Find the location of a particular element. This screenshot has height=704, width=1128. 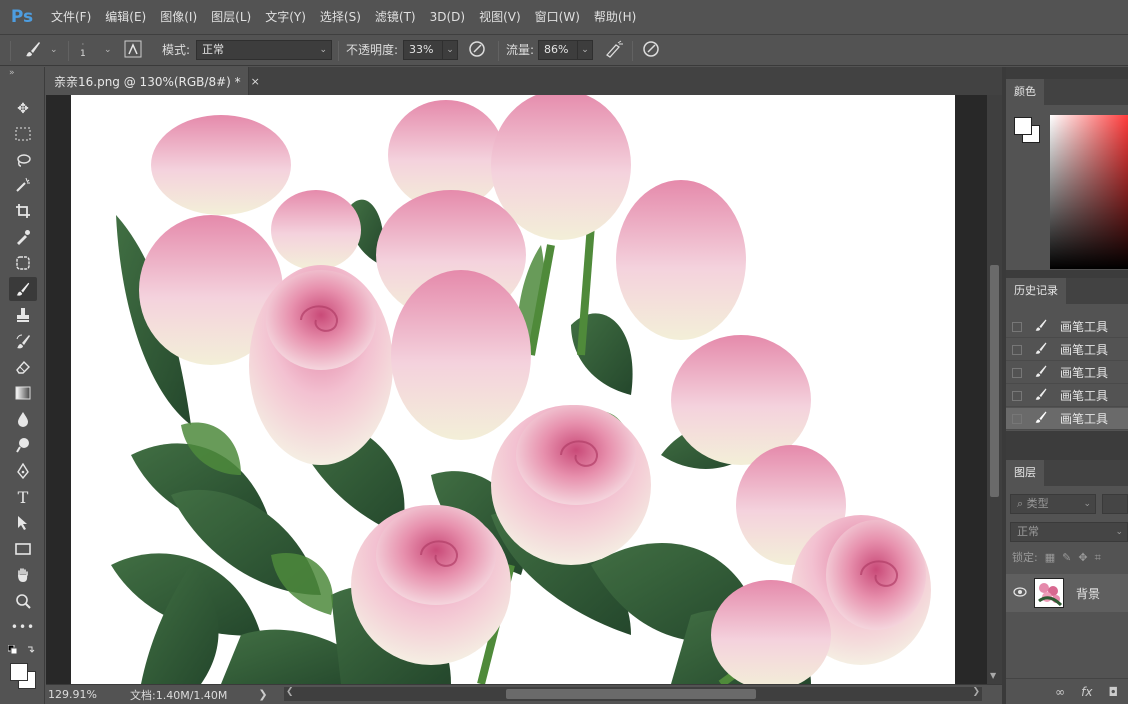

scroll-left-icon: ❮ is located at coordinates (290, 692).